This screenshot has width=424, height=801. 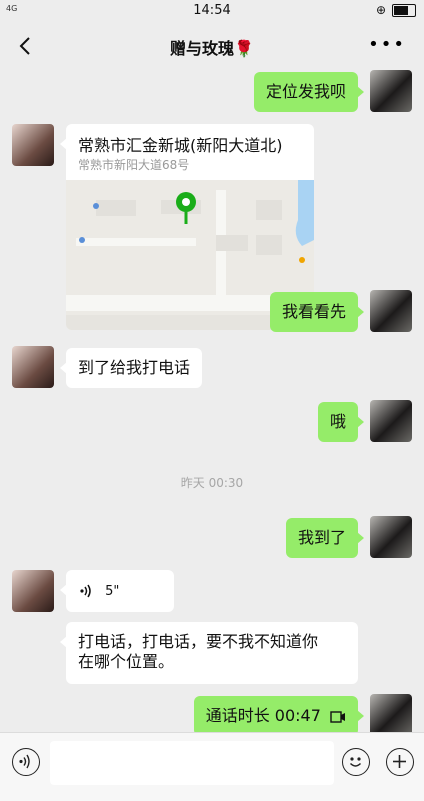 What do you see at coordinates (134, 165) in the screenshot?
I see `location-address: 常熟市新阳大道68号` at bounding box center [134, 165].